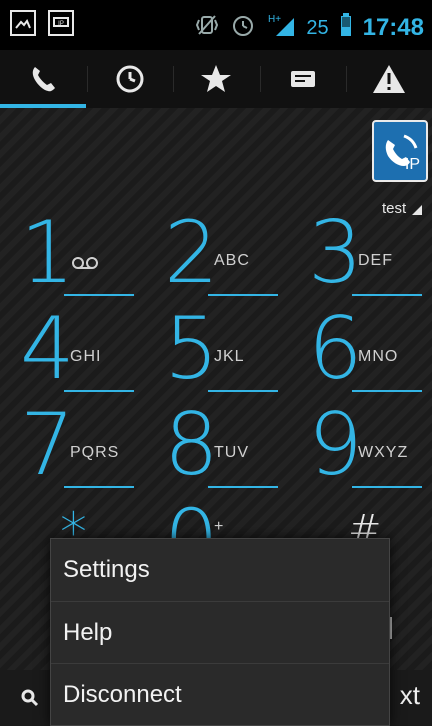 The width and height of the screenshot is (432, 726). Describe the element at coordinates (95, 452) in the screenshot. I see `key-7-letters: PQRS` at that location.